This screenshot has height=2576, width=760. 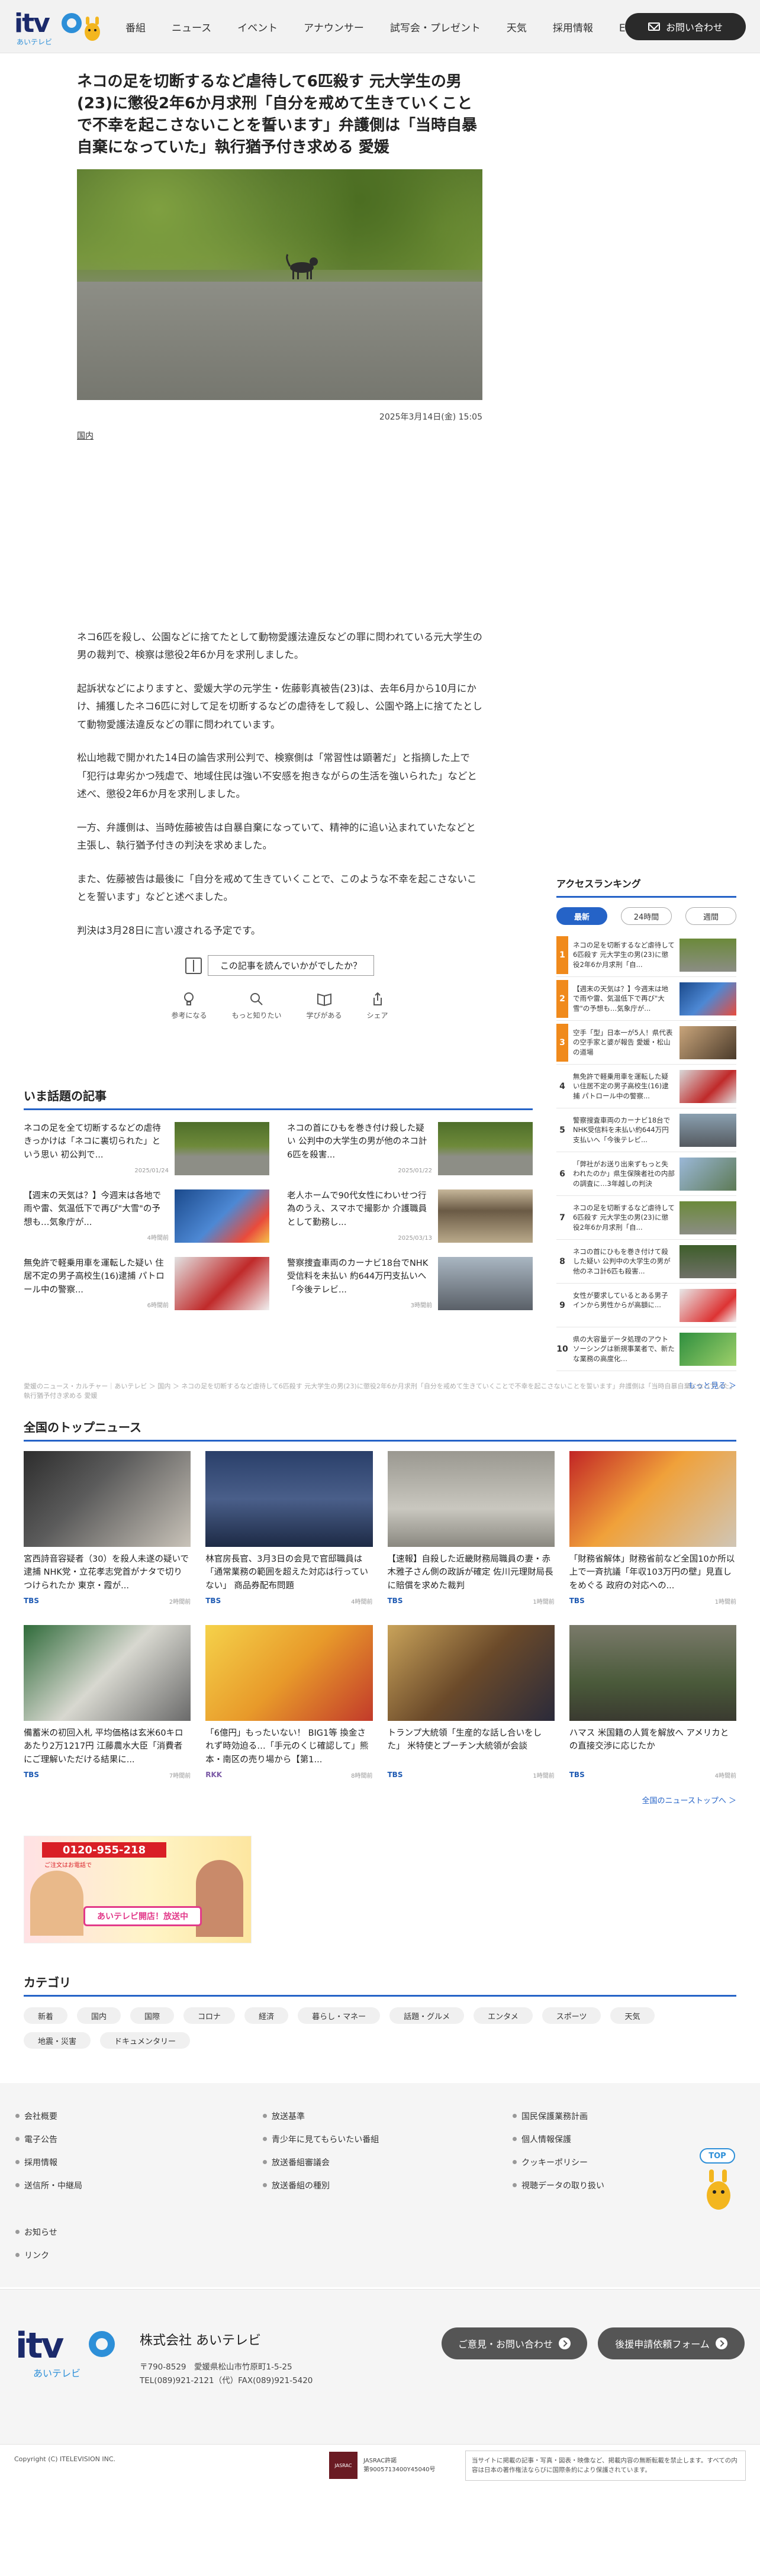 I want to click on footer-link: 青少年に見てもらいたい番組, so click(x=321, y=2139).